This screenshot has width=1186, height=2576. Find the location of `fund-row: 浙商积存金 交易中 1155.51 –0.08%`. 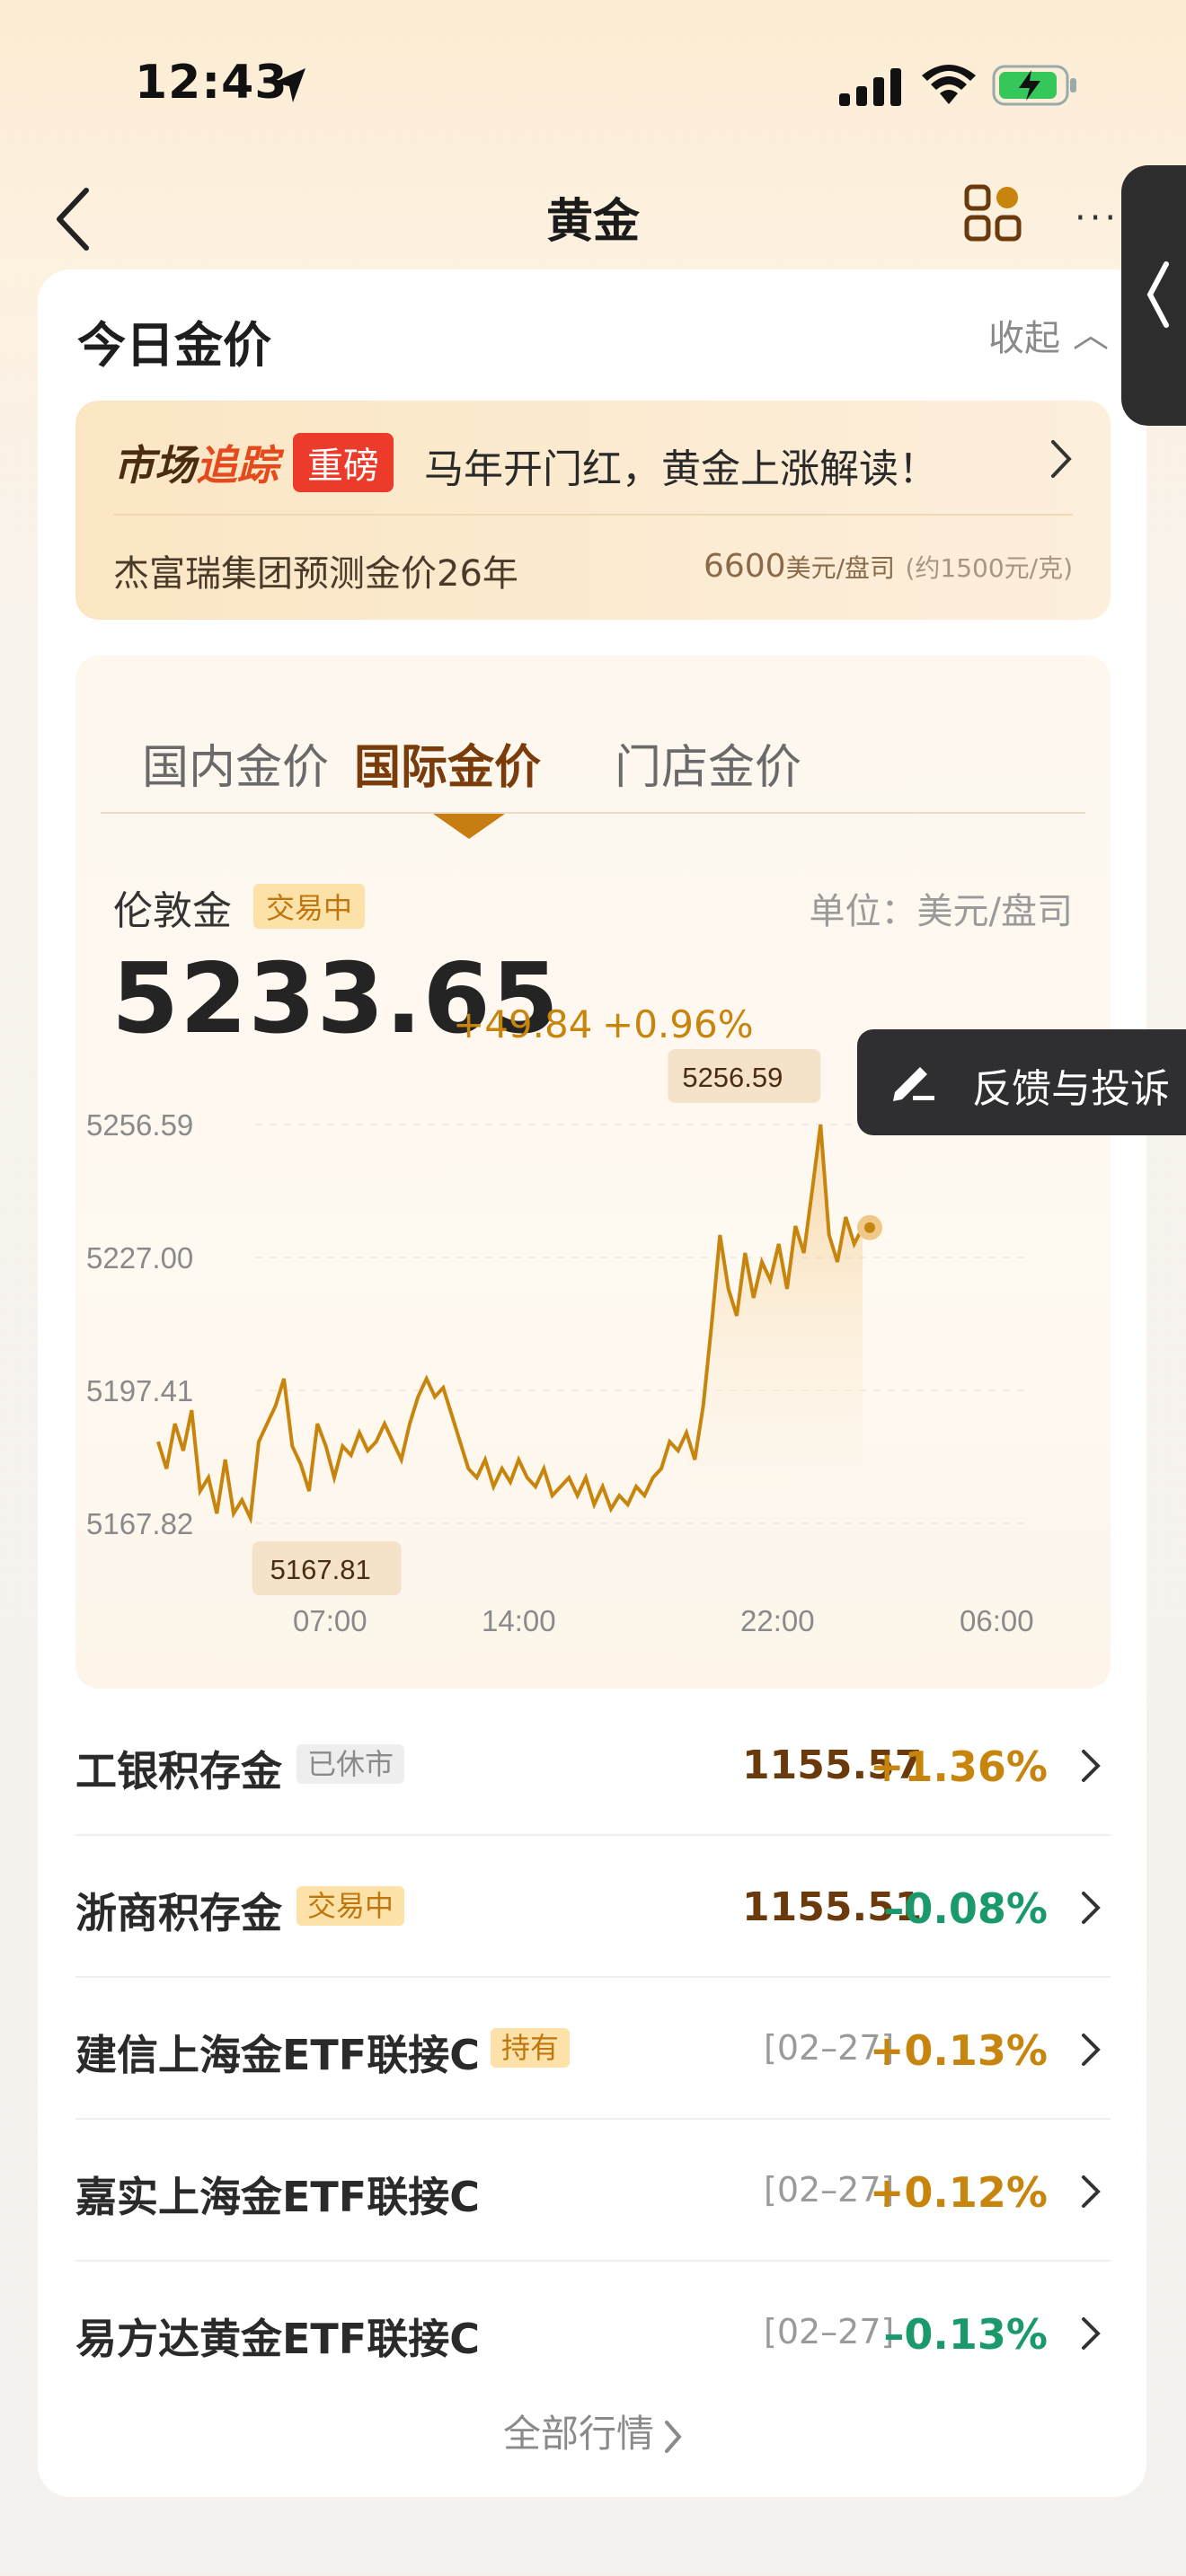

fund-row: 浙商积存金 交易中 1155.51 –0.08% is located at coordinates (593, 1907).